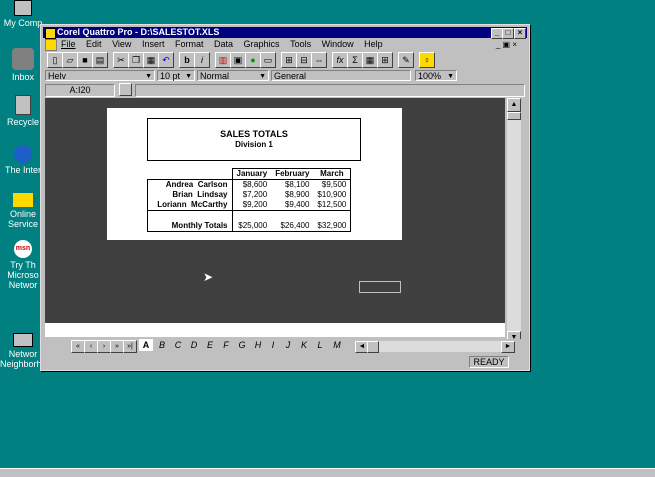  What do you see at coordinates (153, 44) in the screenshot?
I see `menu-insert: Insert` at bounding box center [153, 44].